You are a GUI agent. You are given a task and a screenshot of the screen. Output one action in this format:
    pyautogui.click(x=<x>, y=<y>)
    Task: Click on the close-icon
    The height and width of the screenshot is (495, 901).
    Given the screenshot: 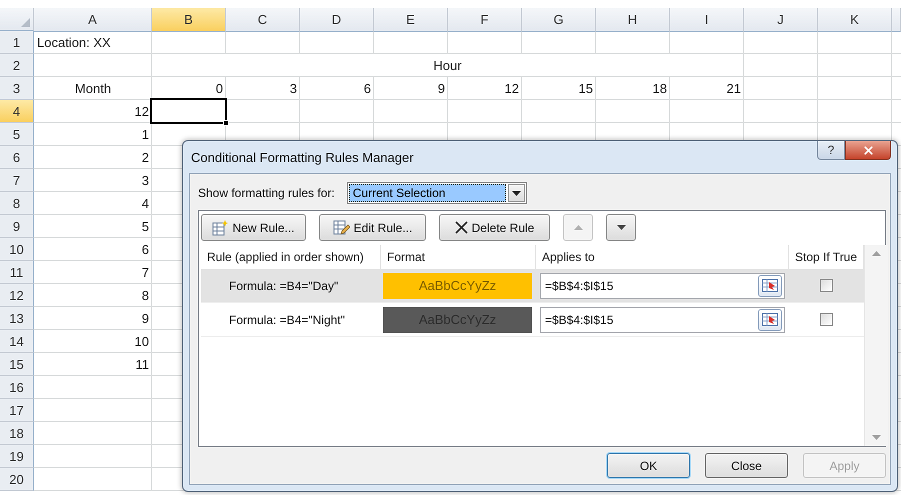 What is the action you would take?
    pyautogui.click(x=868, y=150)
    